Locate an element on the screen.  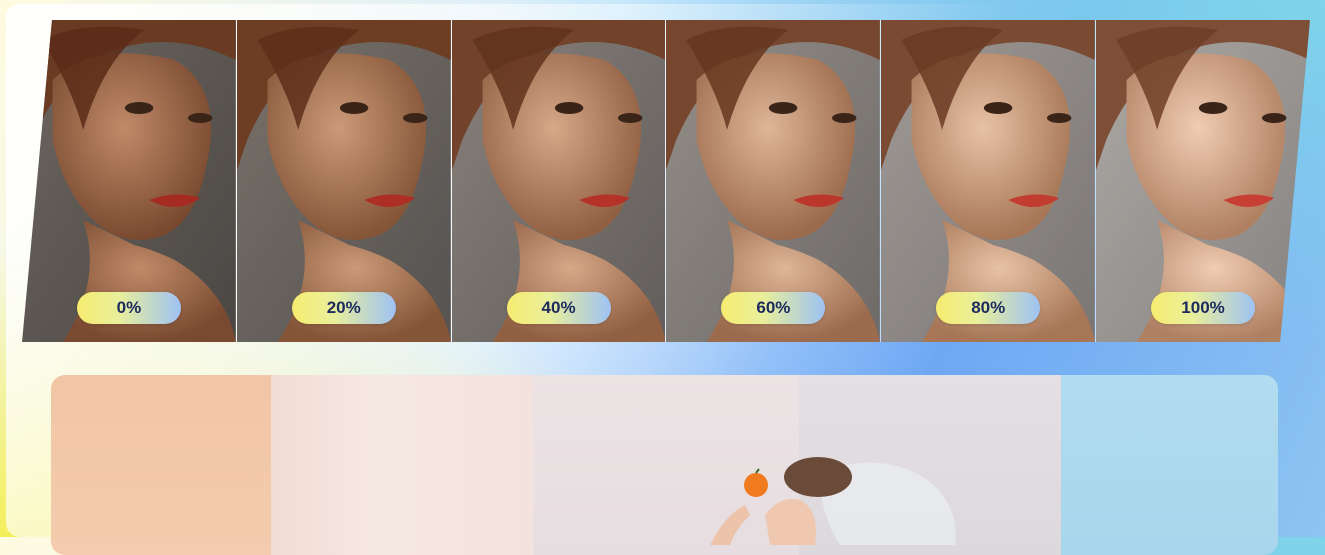
panel-60: 60% is located at coordinates (774, 181).